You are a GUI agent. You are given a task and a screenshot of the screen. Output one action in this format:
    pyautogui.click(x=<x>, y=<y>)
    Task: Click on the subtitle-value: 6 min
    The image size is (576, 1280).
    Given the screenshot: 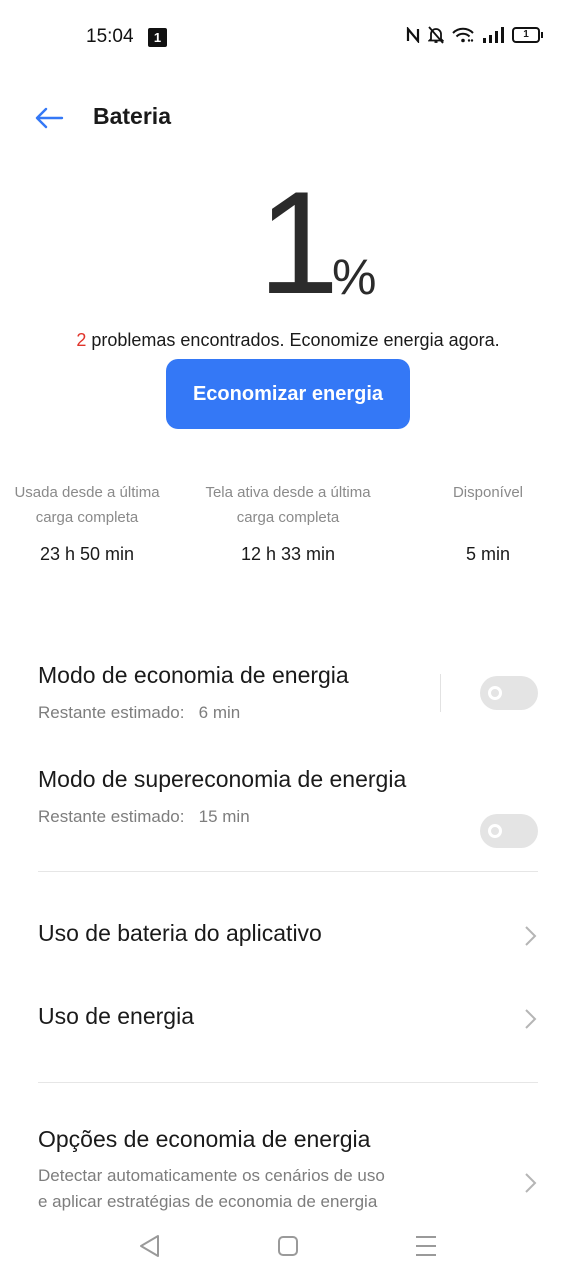 What is the action you would take?
    pyautogui.click(x=219, y=712)
    